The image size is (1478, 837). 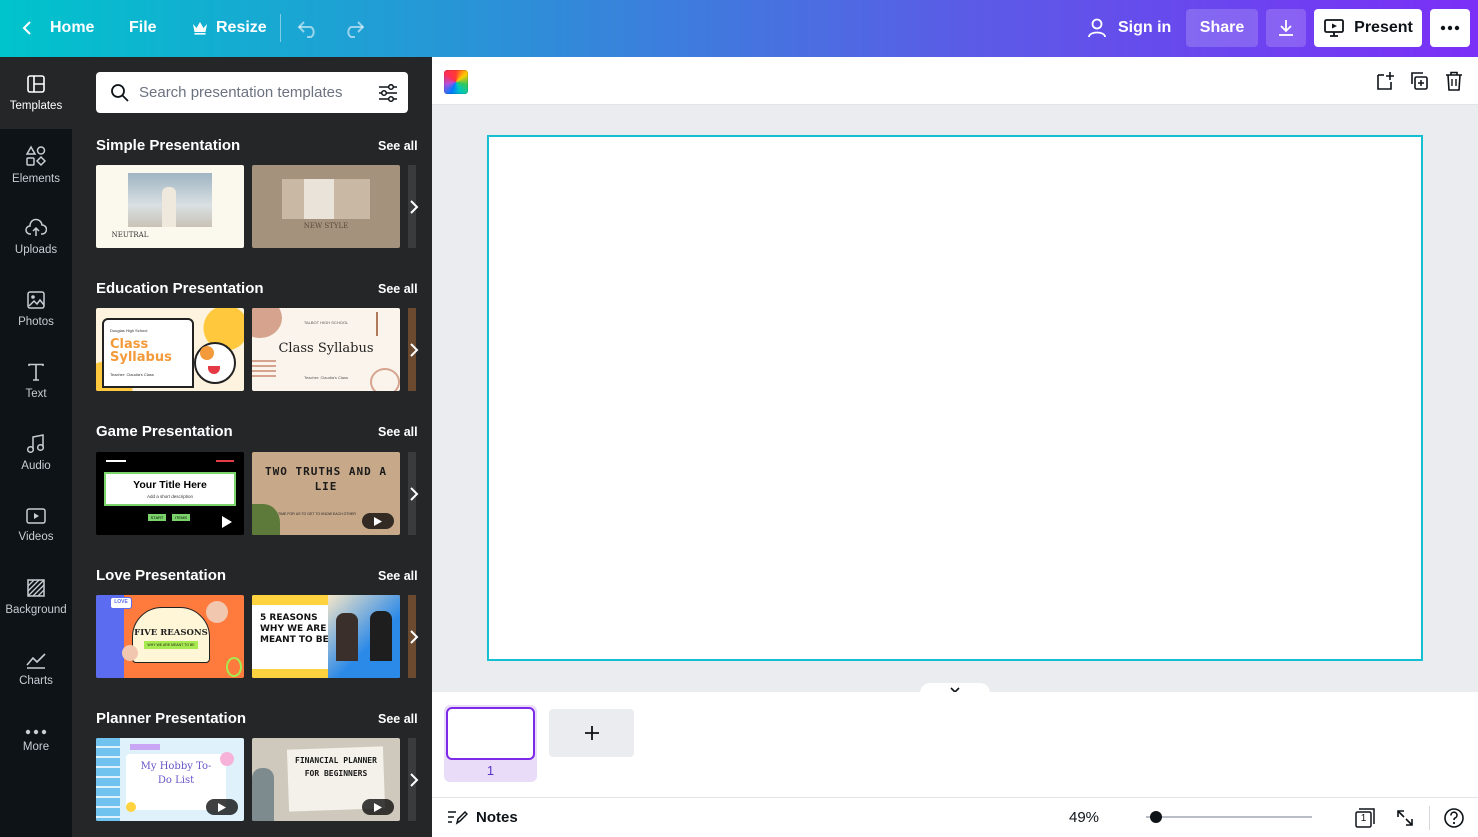 What do you see at coordinates (490, 733) in the screenshot?
I see `page-preview` at bounding box center [490, 733].